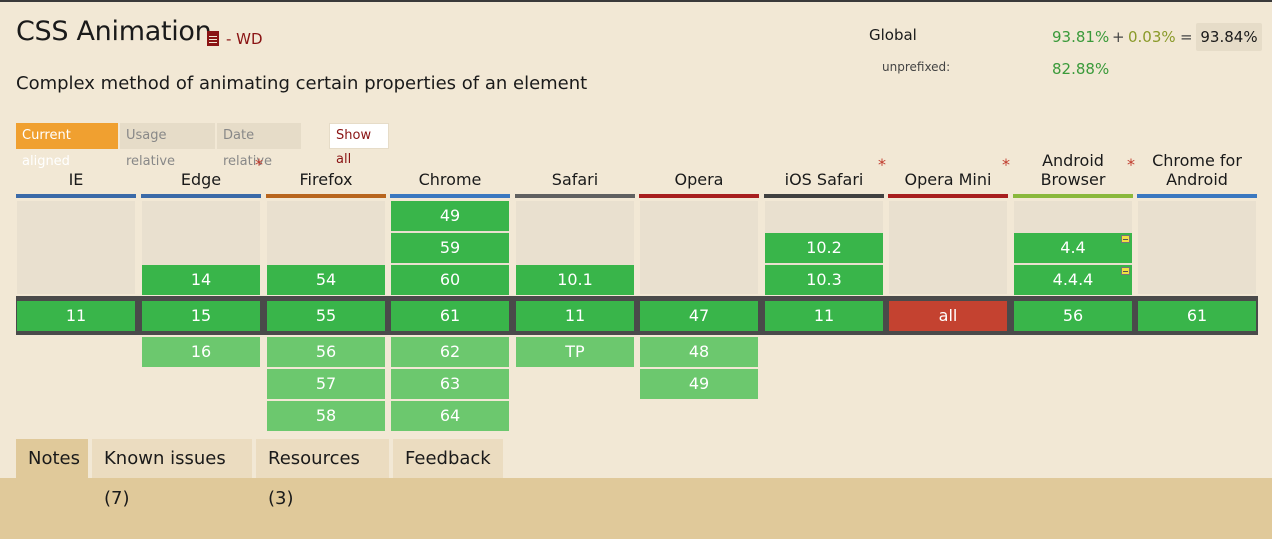 The width and height of the screenshot is (1272, 539). Describe the element at coordinates (326, 384) in the screenshot. I see `future-version-cell: 57` at that location.